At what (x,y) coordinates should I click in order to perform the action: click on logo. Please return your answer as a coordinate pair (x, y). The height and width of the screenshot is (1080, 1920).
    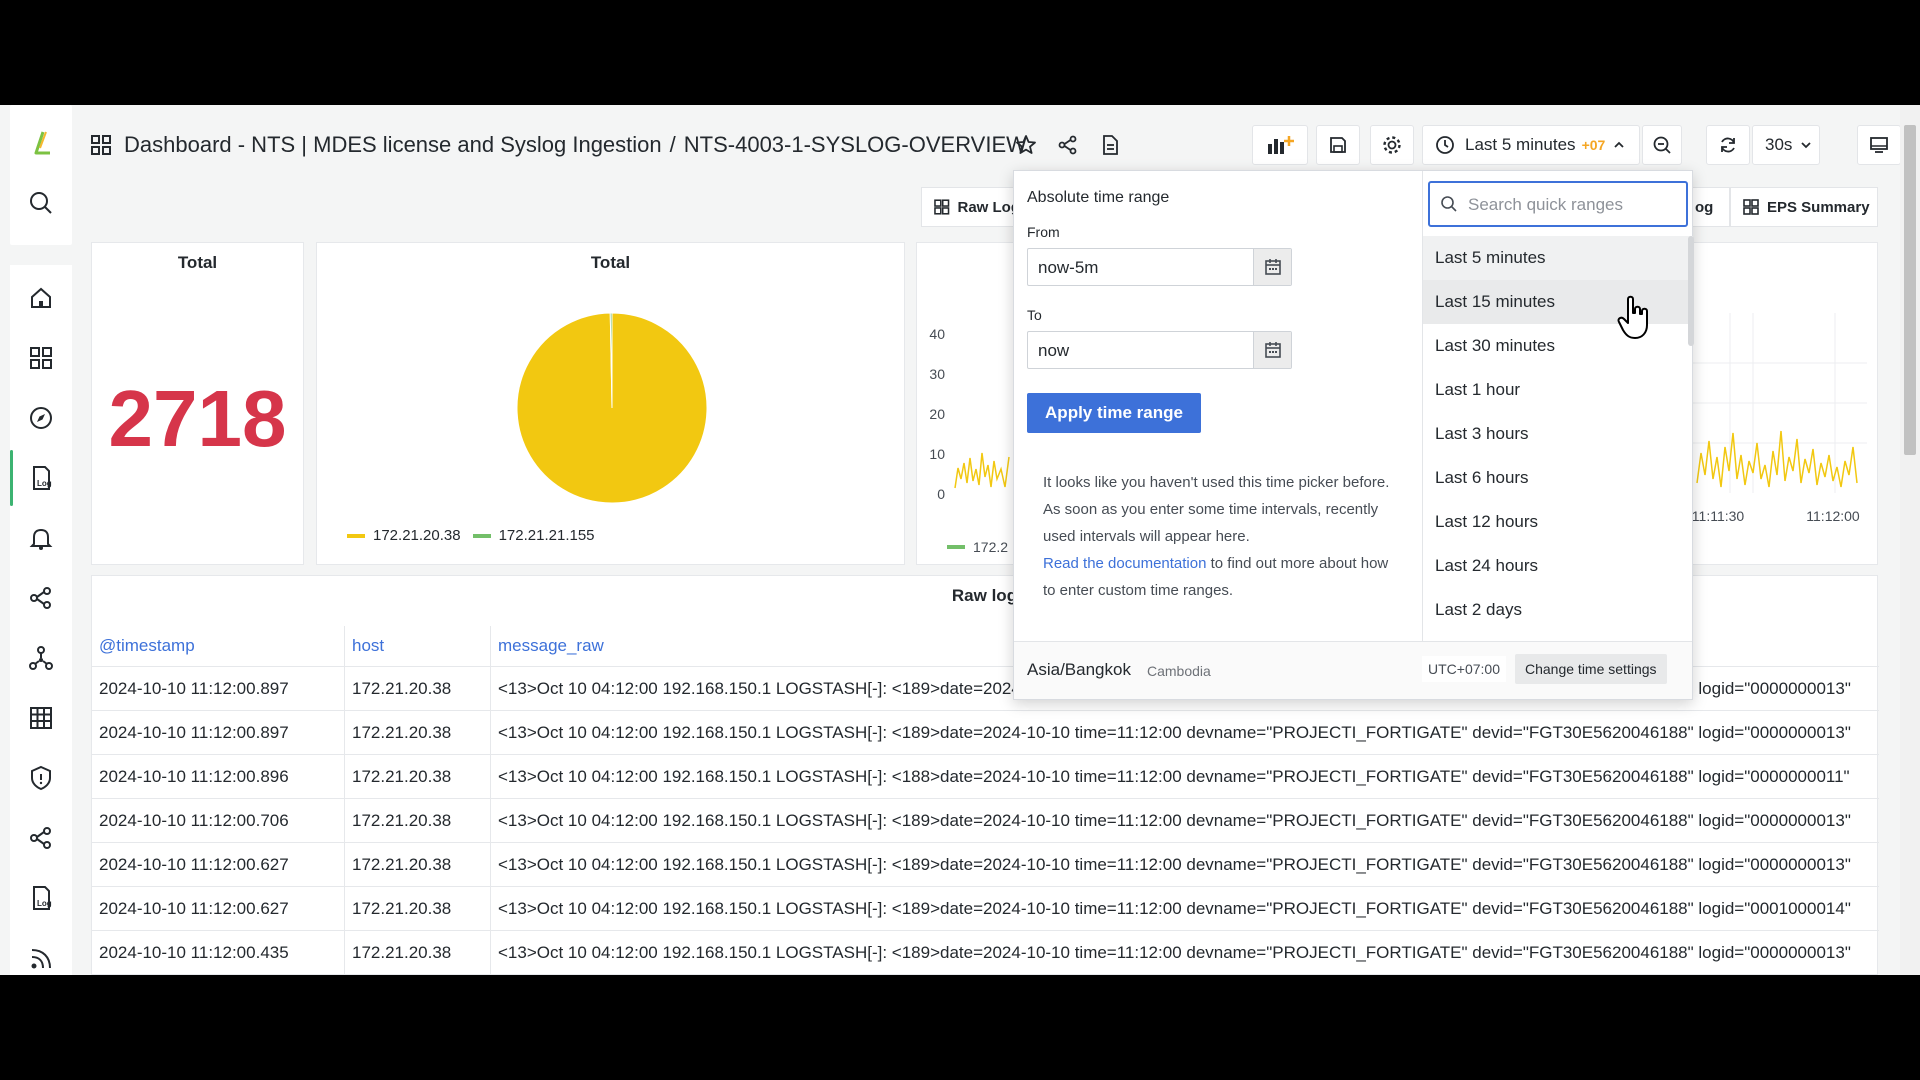
    Looking at the image, I should click on (41, 143).